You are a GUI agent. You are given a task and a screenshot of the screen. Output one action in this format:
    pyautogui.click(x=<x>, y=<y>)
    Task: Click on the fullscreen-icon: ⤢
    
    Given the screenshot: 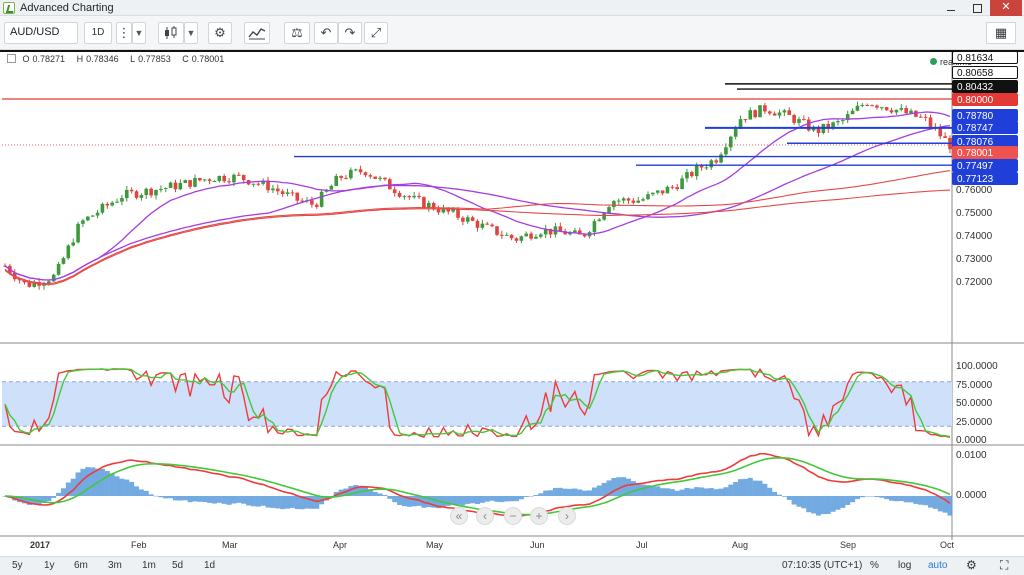 What is the action you would take?
    pyautogui.click(x=376, y=33)
    